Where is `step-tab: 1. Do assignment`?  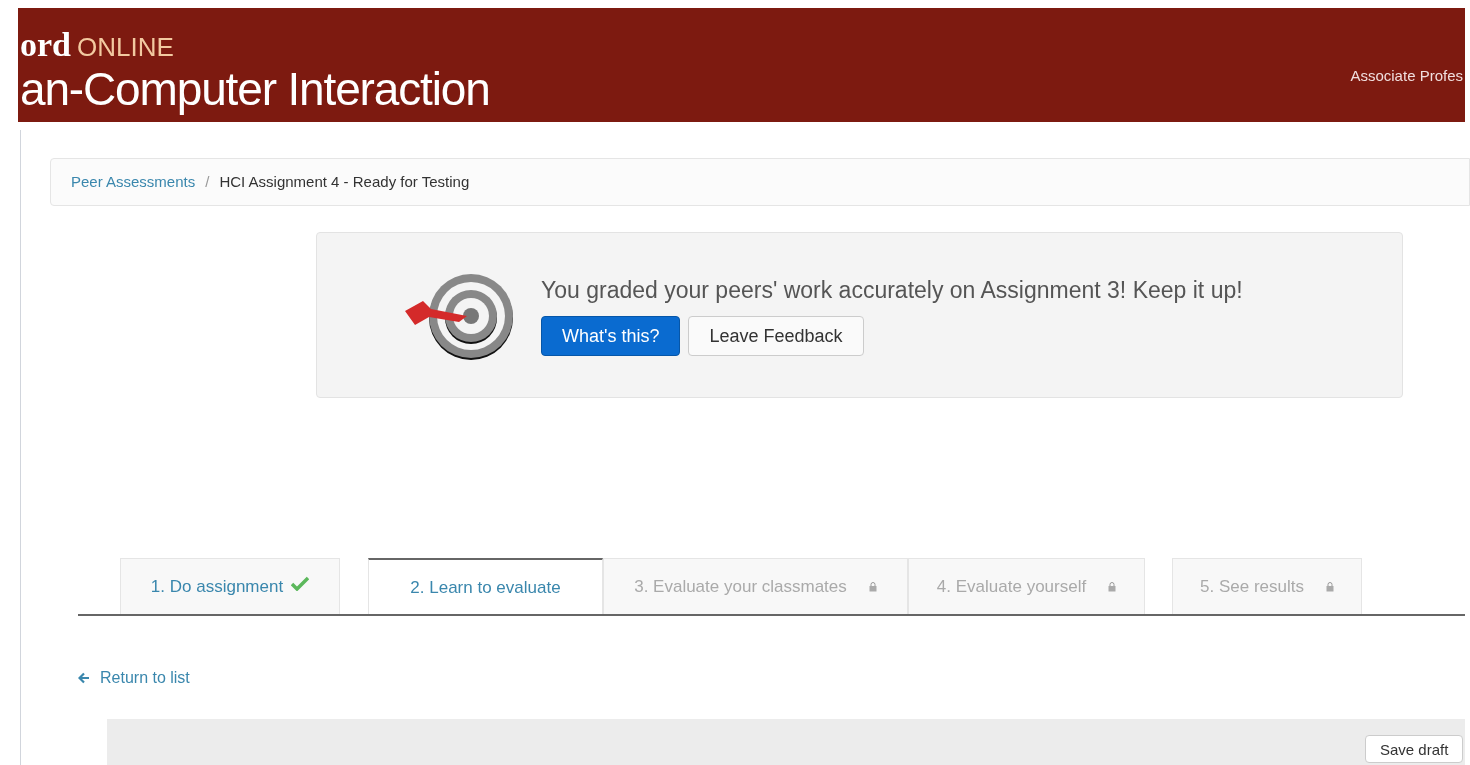 step-tab: 1. Do assignment is located at coordinates (230, 586).